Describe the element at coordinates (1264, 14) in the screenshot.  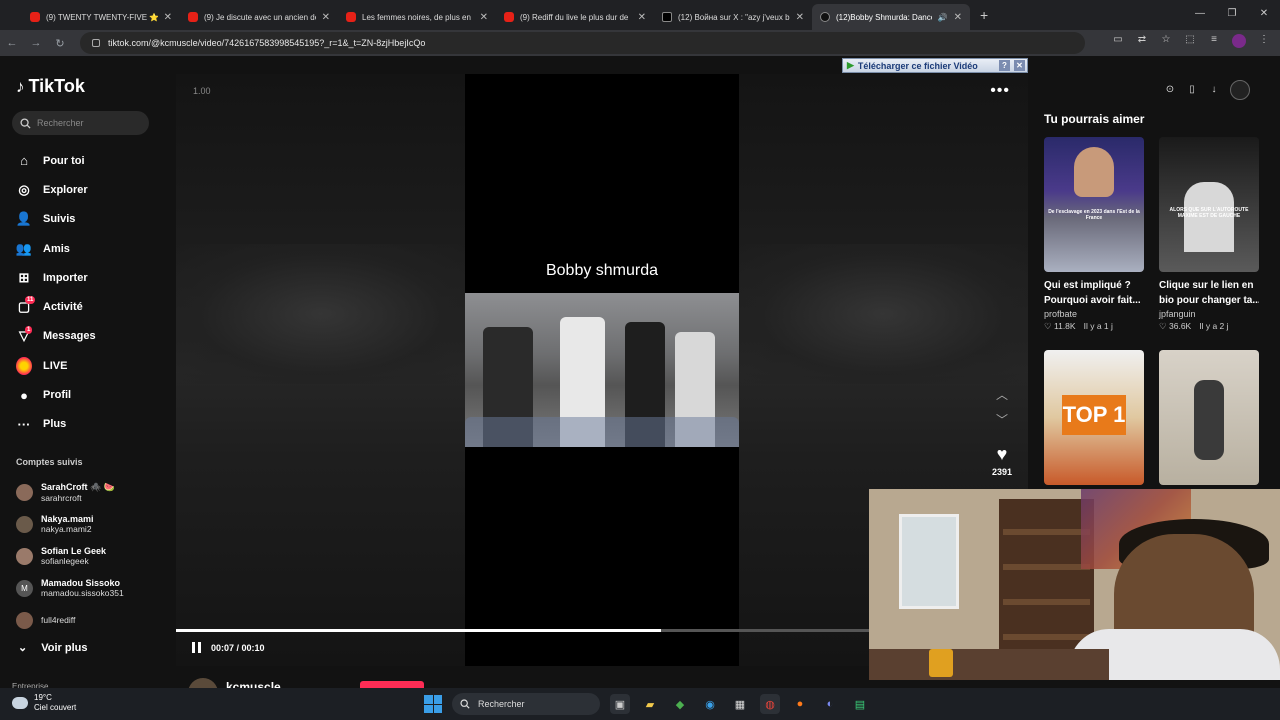
I see `close-window-icon: ✕` at that location.